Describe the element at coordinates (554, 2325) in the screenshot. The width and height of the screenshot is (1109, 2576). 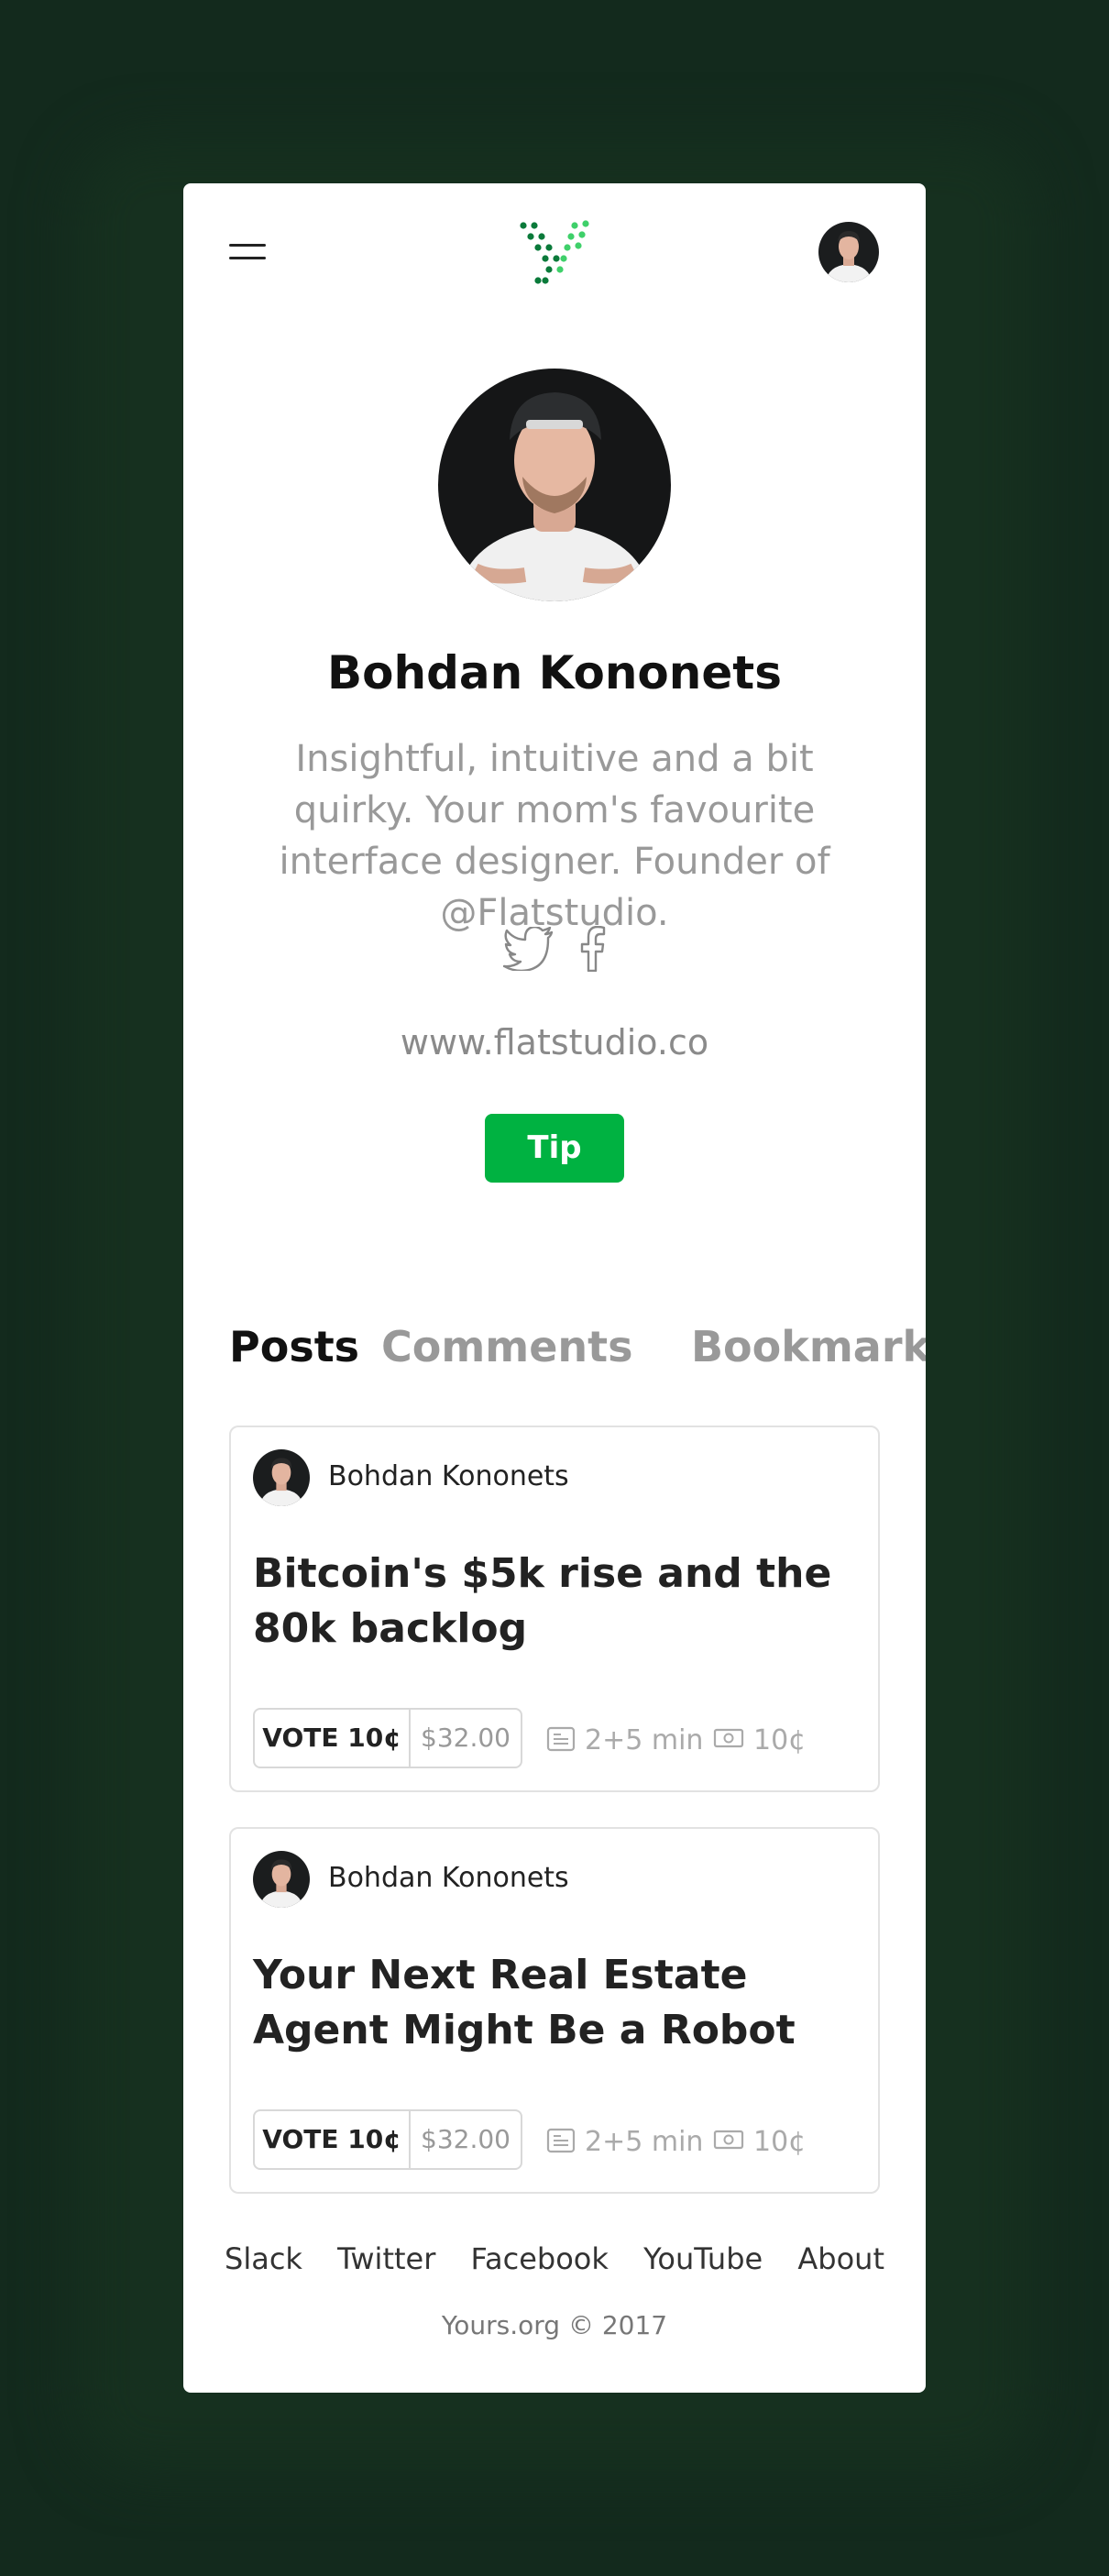
I see `copyright: Yours.org © 2017` at that location.